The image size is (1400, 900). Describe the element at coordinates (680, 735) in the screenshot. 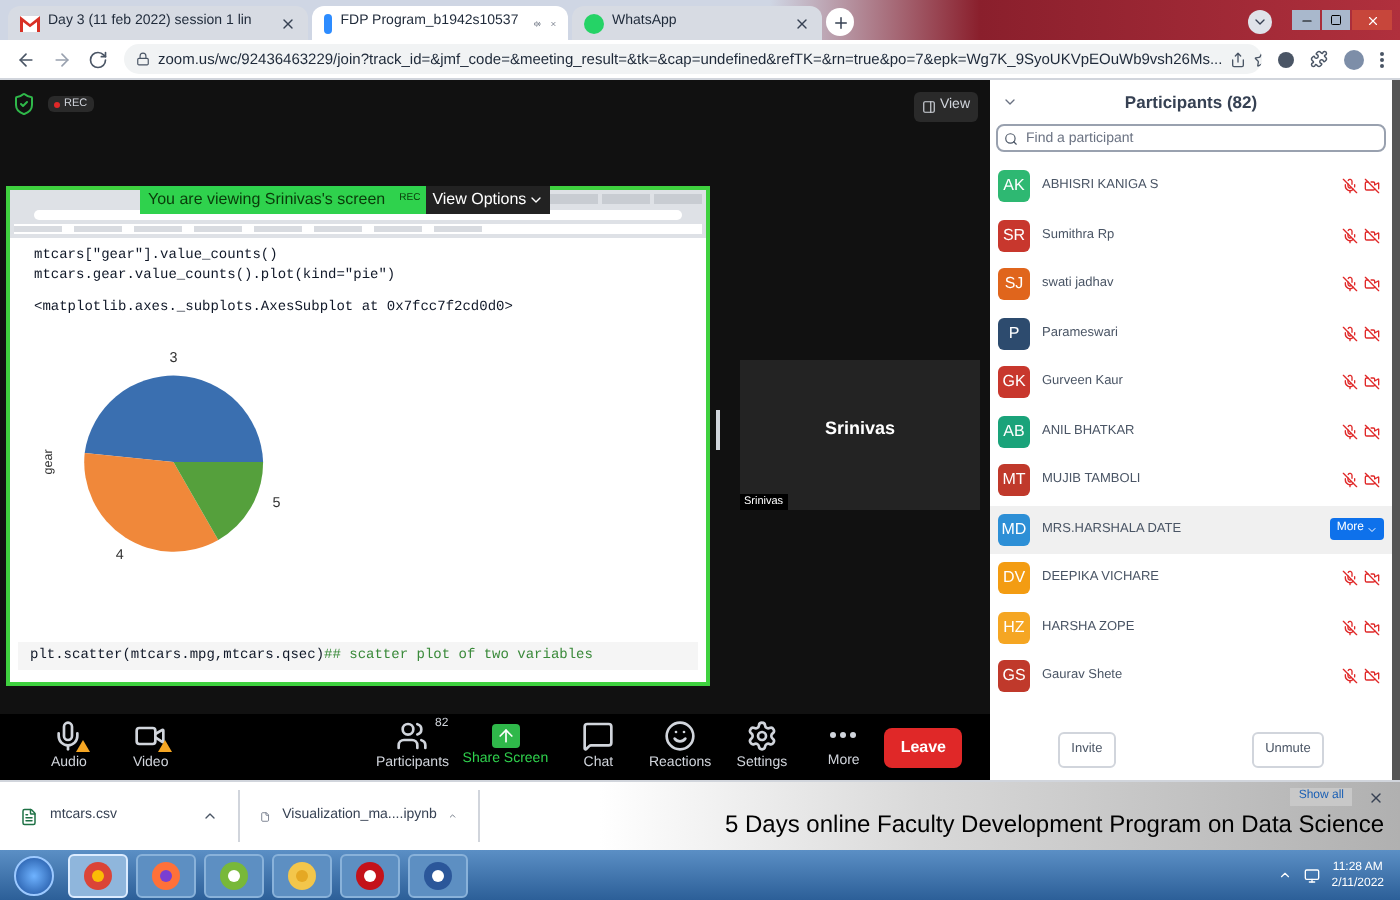

I see `smiley-icon` at that location.